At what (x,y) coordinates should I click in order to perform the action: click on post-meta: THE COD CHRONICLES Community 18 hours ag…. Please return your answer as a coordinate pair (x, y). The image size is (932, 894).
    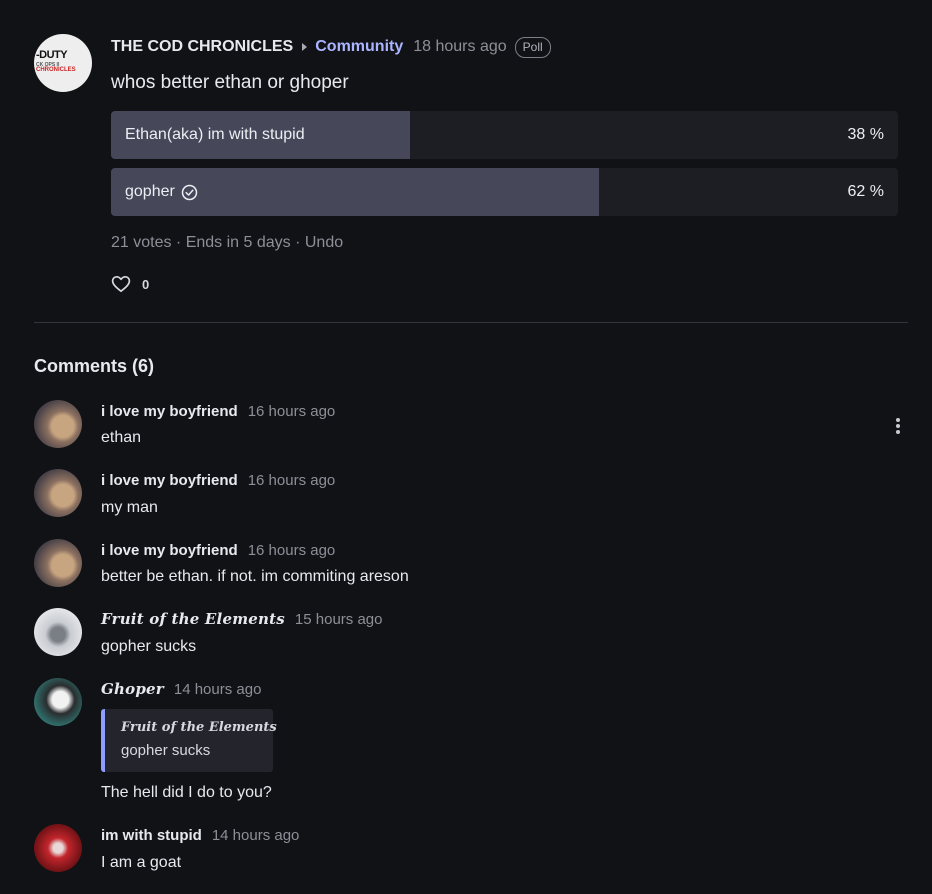
    Looking at the image, I should click on (331, 47).